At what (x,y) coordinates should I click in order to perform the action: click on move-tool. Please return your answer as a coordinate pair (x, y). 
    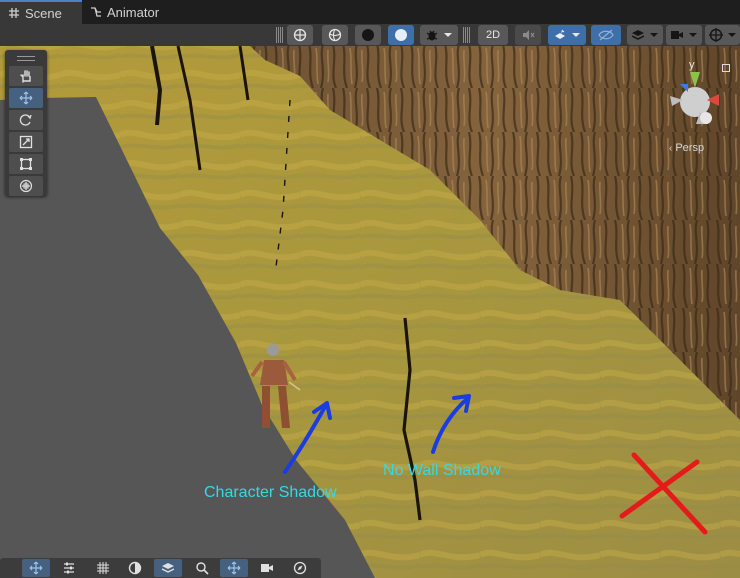
    Looking at the image, I should click on (26, 98).